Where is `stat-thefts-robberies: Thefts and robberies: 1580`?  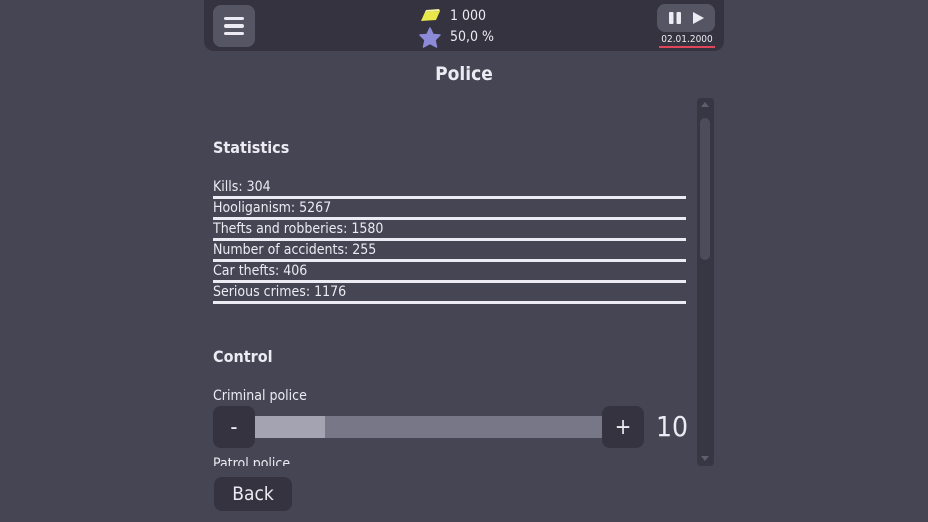
stat-thefts-robberies: Thefts and robberies: 1580 is located at coordinates (449, 230).